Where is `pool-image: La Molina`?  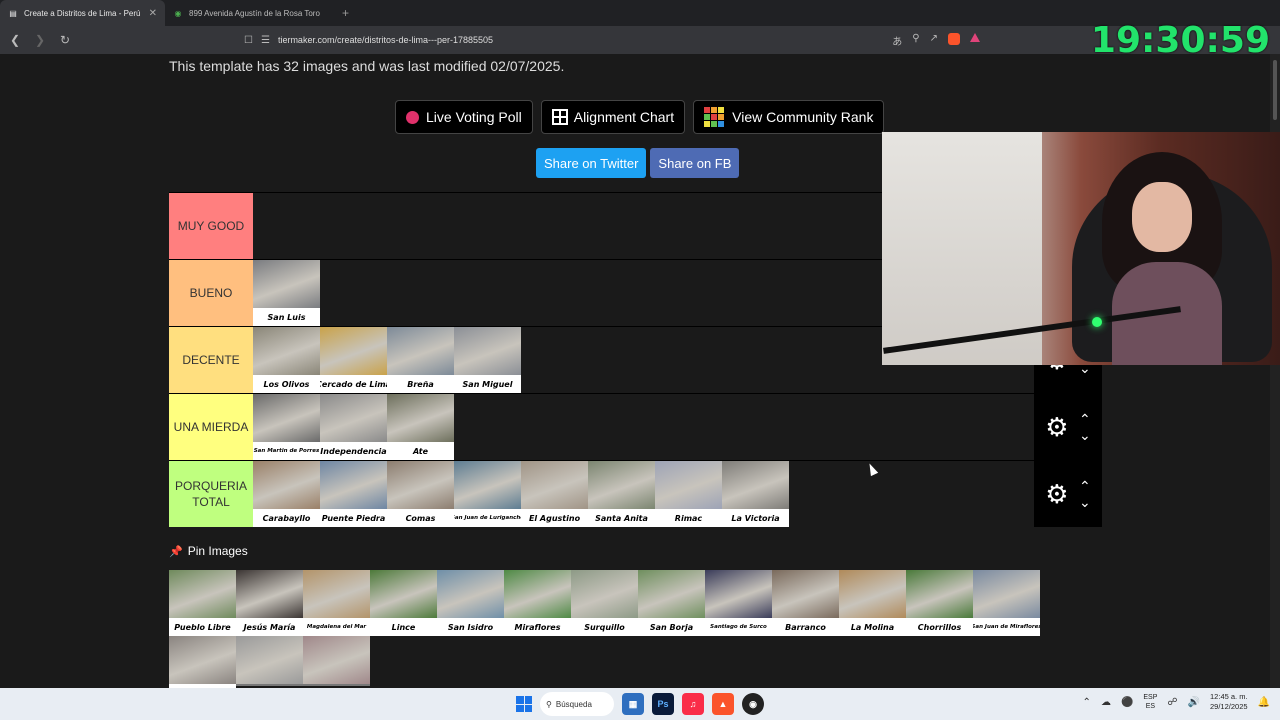
pool-image: La Molina is located at coordinates (872, 603).